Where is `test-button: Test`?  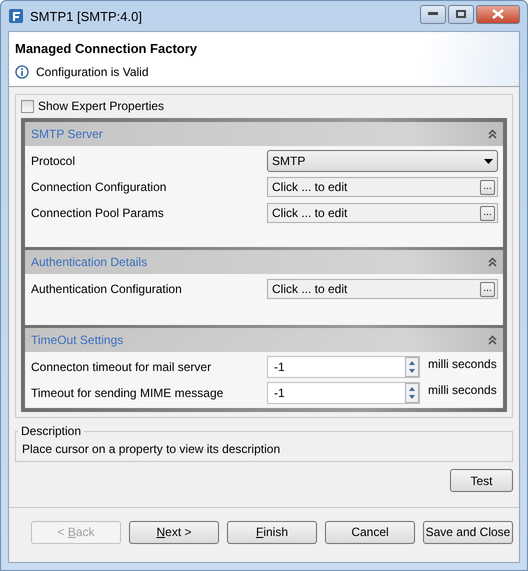 test-button: Test is located at coordinates (481, 480).